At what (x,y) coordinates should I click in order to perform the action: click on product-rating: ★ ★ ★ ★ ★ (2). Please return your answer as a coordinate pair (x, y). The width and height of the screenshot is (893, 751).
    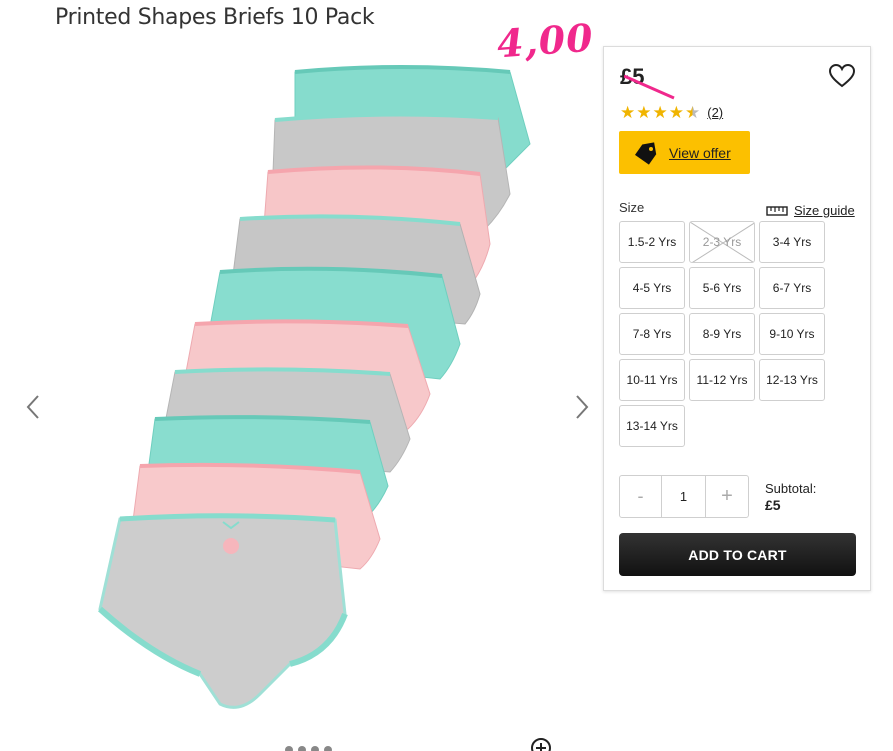
    Looking at the image, I should click on (671, 112).